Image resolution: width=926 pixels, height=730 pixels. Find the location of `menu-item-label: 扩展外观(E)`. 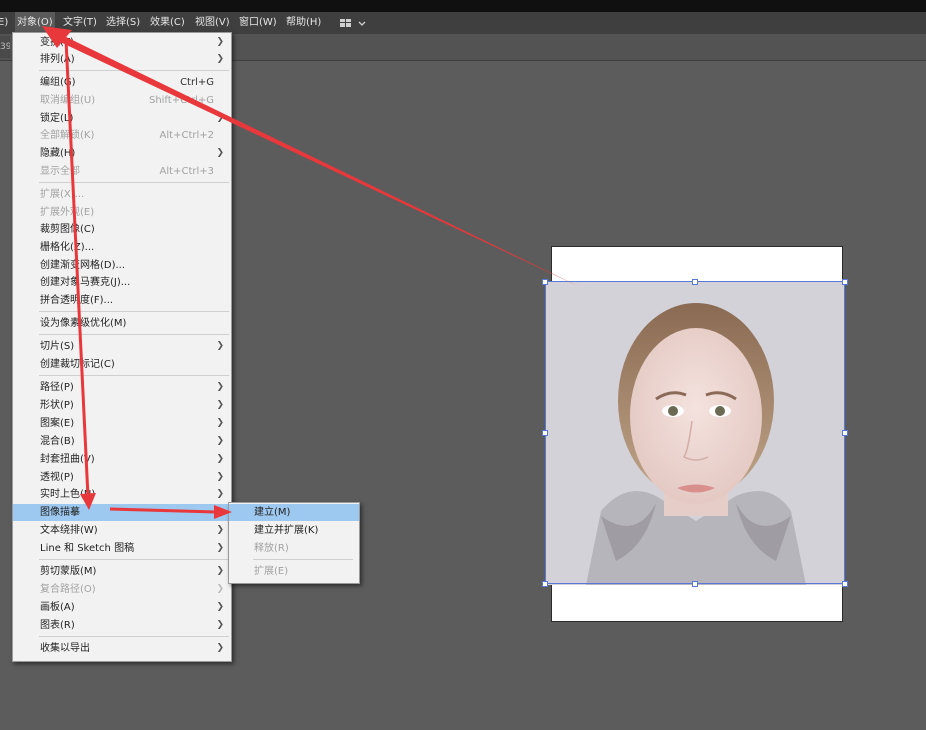

menu-item-label: 扩展外观(E) is located at coordinates (67, 212).